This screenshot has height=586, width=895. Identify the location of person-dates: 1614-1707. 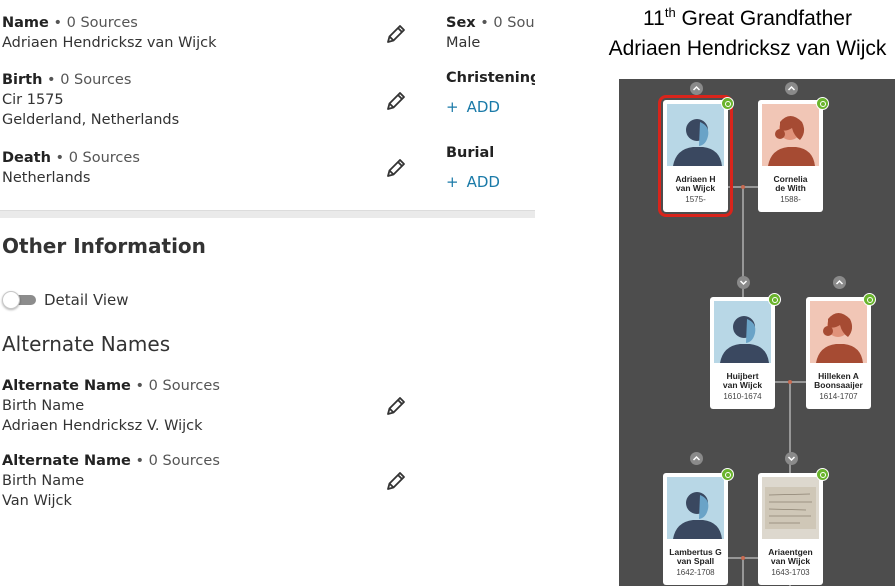
(838, 396).